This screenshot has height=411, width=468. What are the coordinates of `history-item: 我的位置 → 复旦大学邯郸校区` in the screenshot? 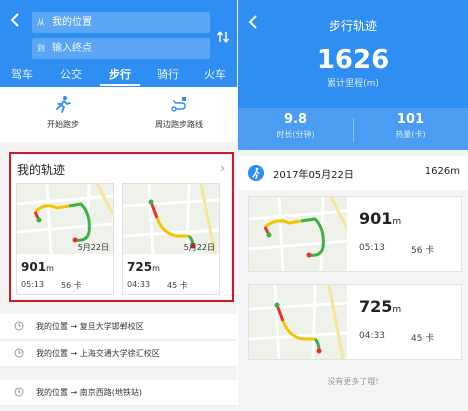 It's located at (118, 327).